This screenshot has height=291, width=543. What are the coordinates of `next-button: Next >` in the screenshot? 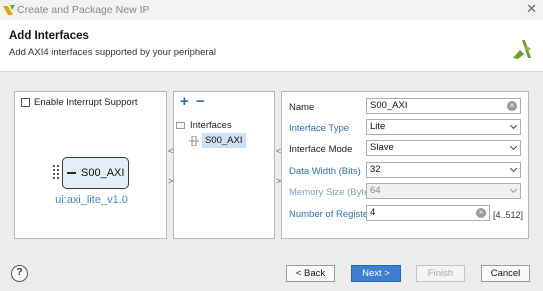 It's located at (376, 273).